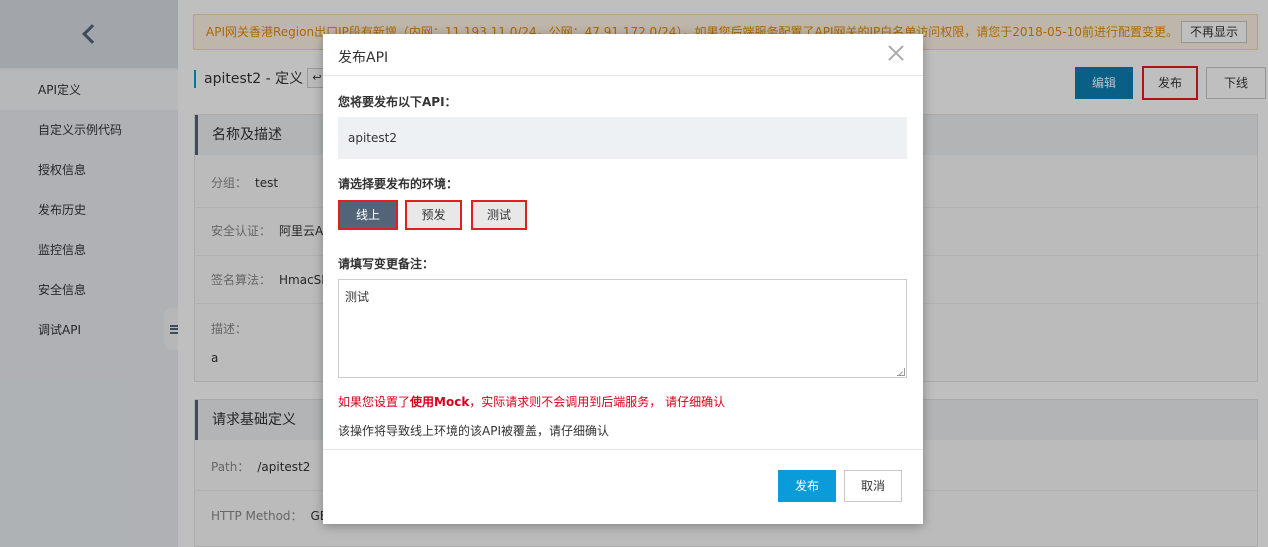 This screenshot has height=547, width=1268. What do you see at coordinates (398, 184) in the screenshot?
I see `env-label: 请选择要发布的环境：` at bounding box center [398, 184].